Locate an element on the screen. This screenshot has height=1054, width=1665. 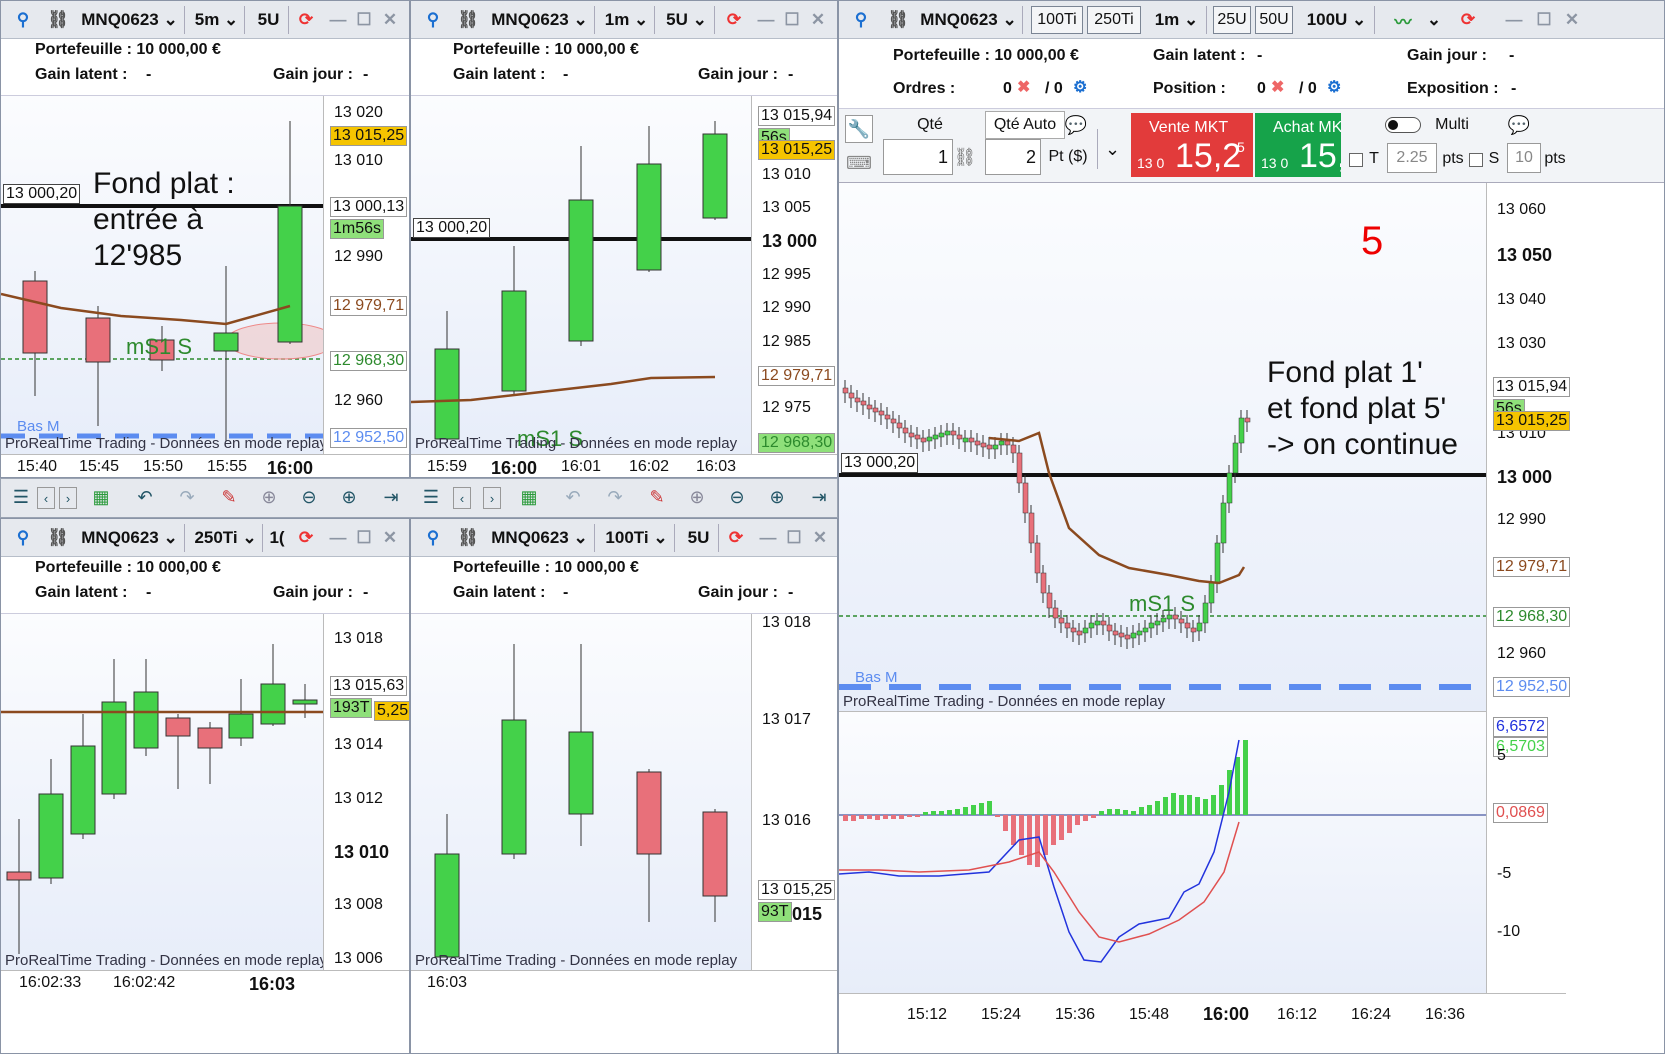
indicator-menu-chevron-icon: ⌄ is located at coordinates (1434, 20).